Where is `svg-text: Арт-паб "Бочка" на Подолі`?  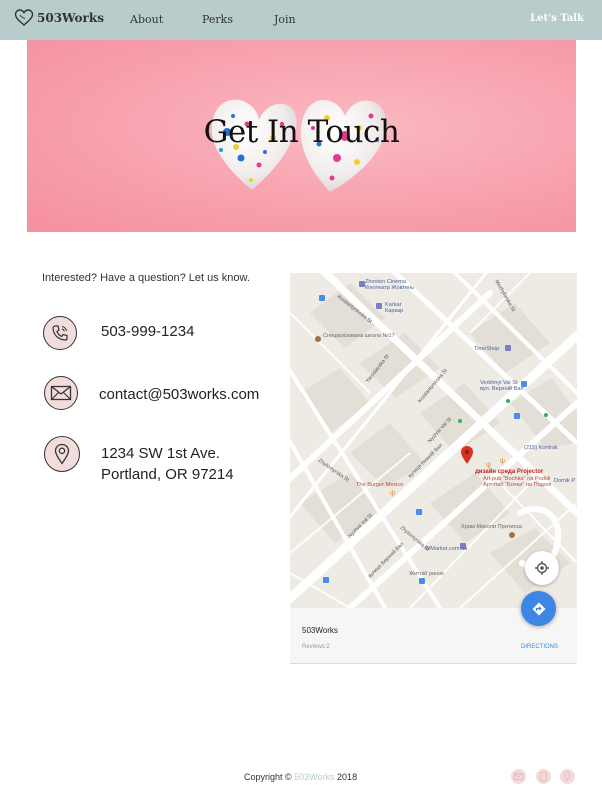
svg-text: Арт-паб "Бочка" на Подолі is located at coordinates (517, 485).